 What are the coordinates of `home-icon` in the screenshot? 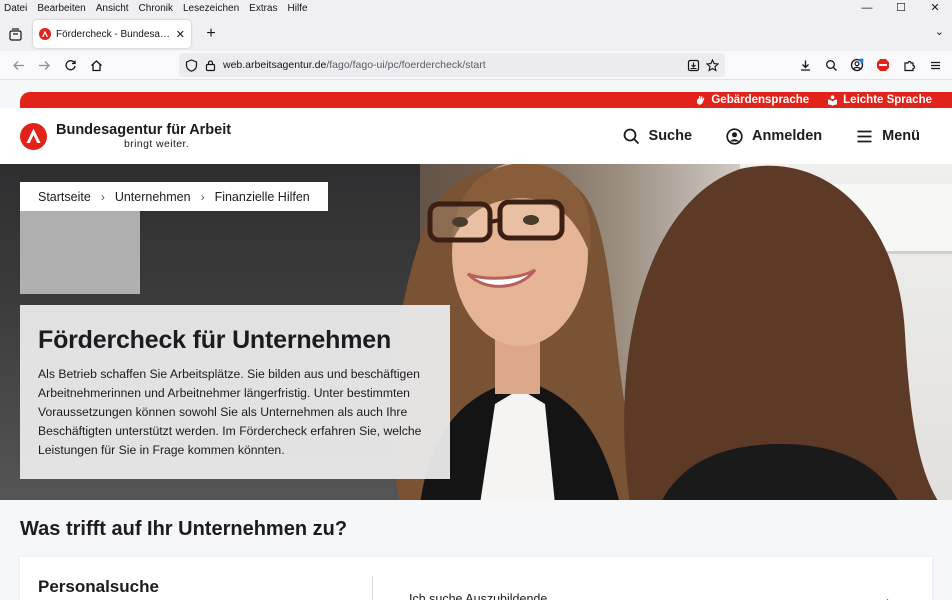 It's located at (96, 65).